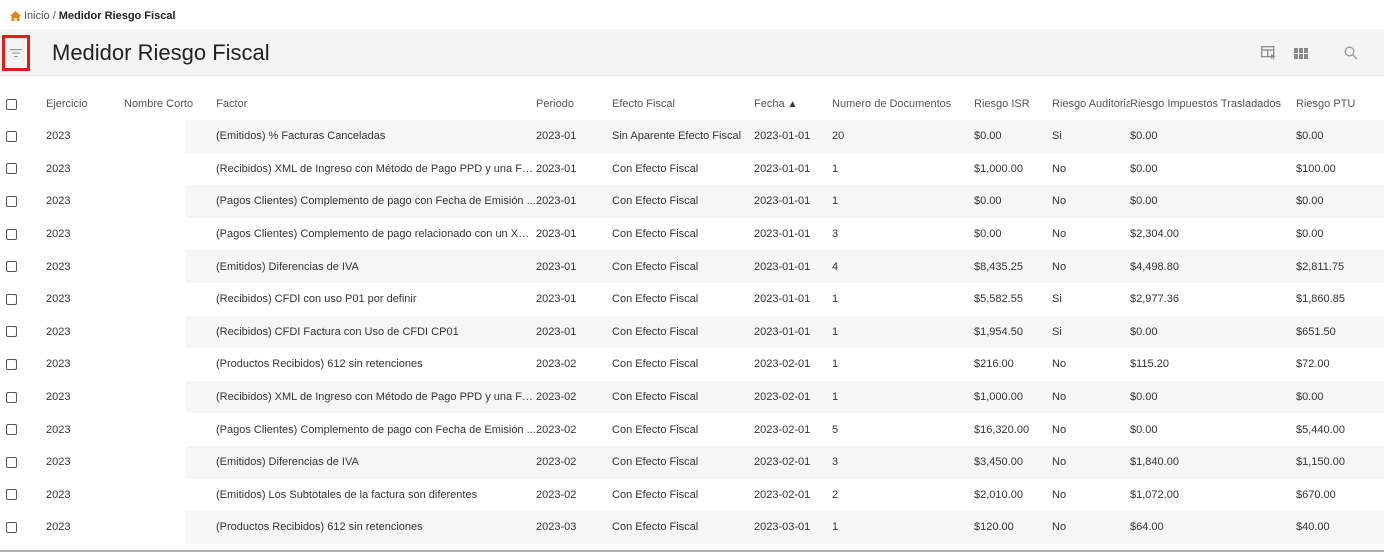 Image resolution: width=1384 pixels, height=553 pixels. What do you see at coordinates (1013, 104) in the screenshot?
I see `column-header-riesgo-isr: Riesgo ISR` at bounding box center [1013, 104].